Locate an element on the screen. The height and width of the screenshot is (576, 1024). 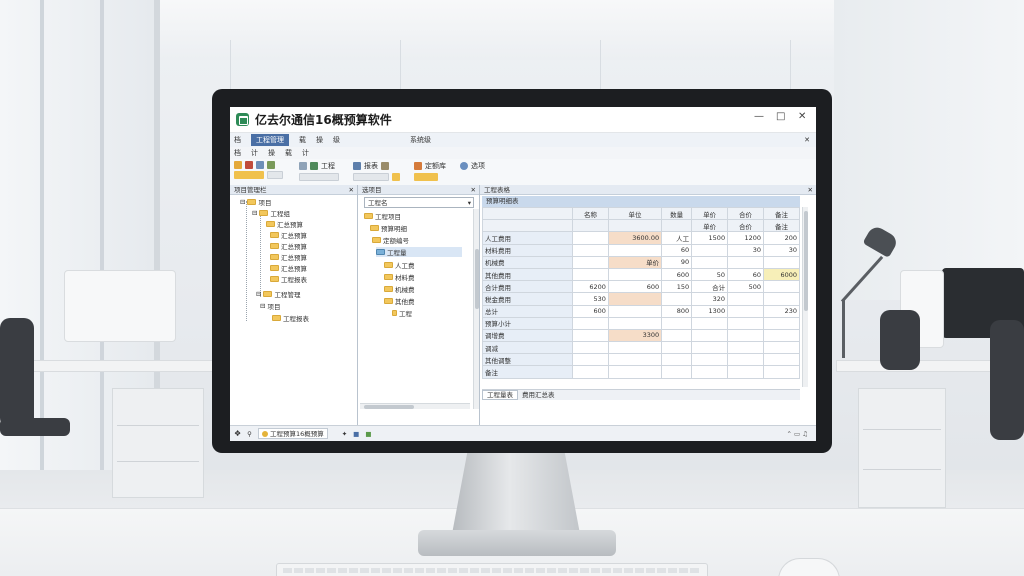
grid-cell: 500 is located at coordinates (746, 287).